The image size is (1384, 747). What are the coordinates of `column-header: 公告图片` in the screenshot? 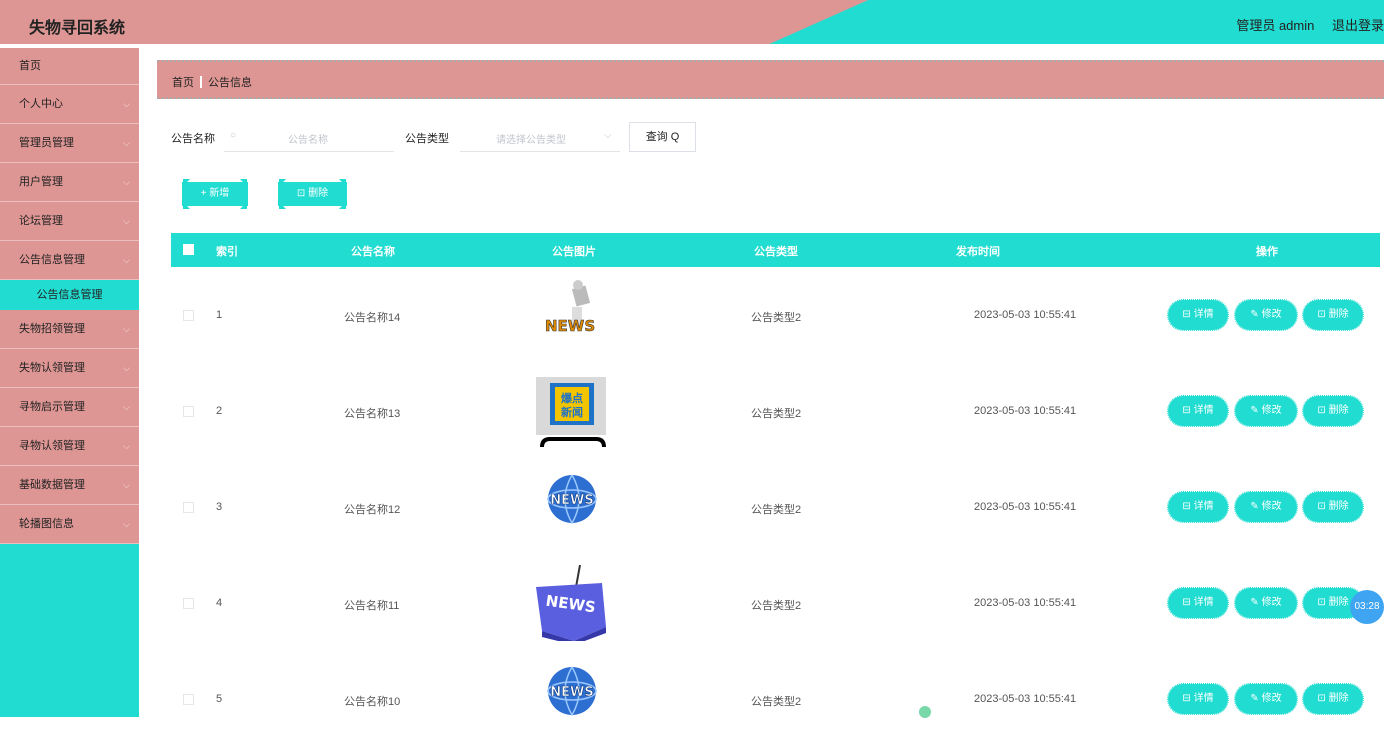 It's located at (574, 252).